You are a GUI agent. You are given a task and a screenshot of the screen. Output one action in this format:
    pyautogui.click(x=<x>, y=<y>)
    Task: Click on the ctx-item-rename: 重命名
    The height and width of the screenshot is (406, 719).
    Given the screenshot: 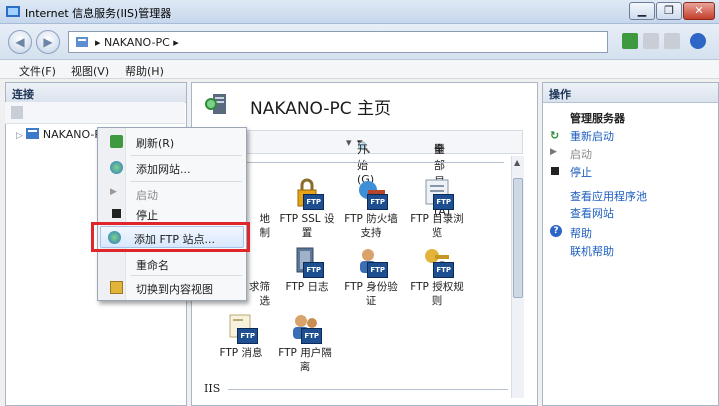 What is the action you would take?
    pyautogui.click(x=172, y=264)
    